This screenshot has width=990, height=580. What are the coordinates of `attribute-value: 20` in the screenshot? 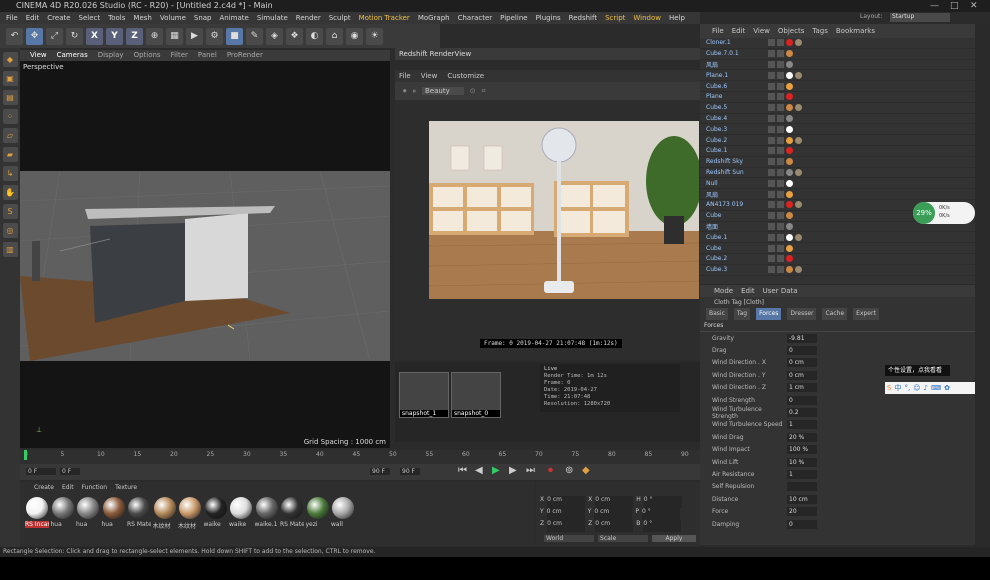 It's located at (802, 512).